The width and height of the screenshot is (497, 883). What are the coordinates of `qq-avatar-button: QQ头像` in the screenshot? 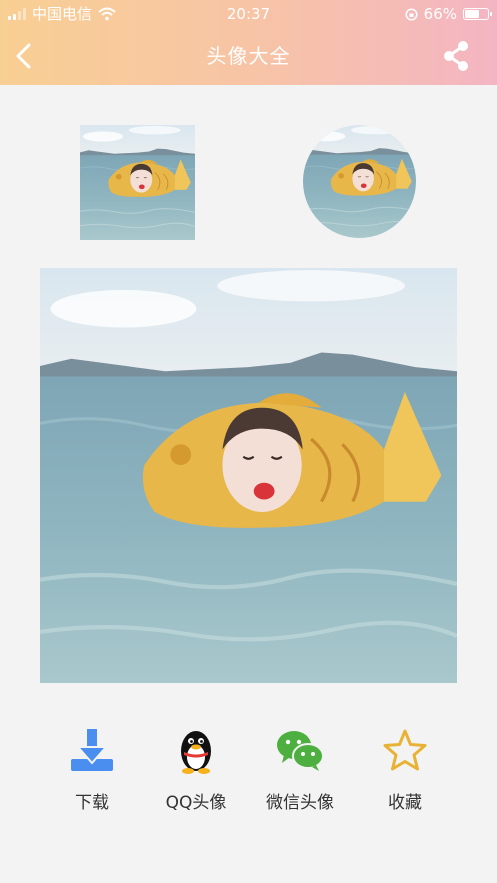 It's located at (196, 770).